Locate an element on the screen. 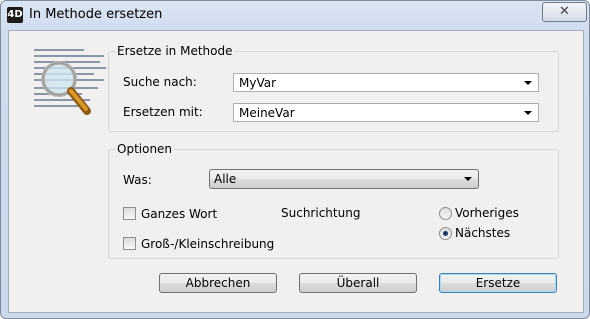  what-label: Was: is located at coordinates (137, 180).